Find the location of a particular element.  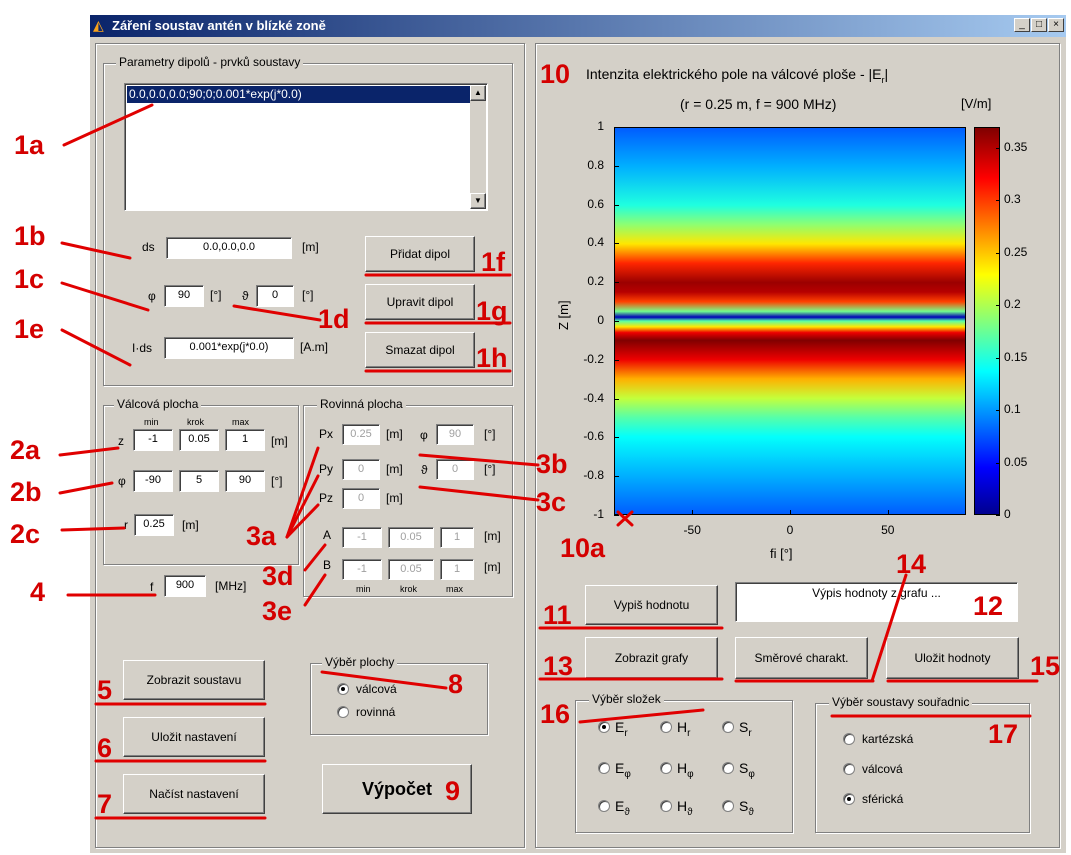

annotation-6: 6 is located at coordinates (105, 748).